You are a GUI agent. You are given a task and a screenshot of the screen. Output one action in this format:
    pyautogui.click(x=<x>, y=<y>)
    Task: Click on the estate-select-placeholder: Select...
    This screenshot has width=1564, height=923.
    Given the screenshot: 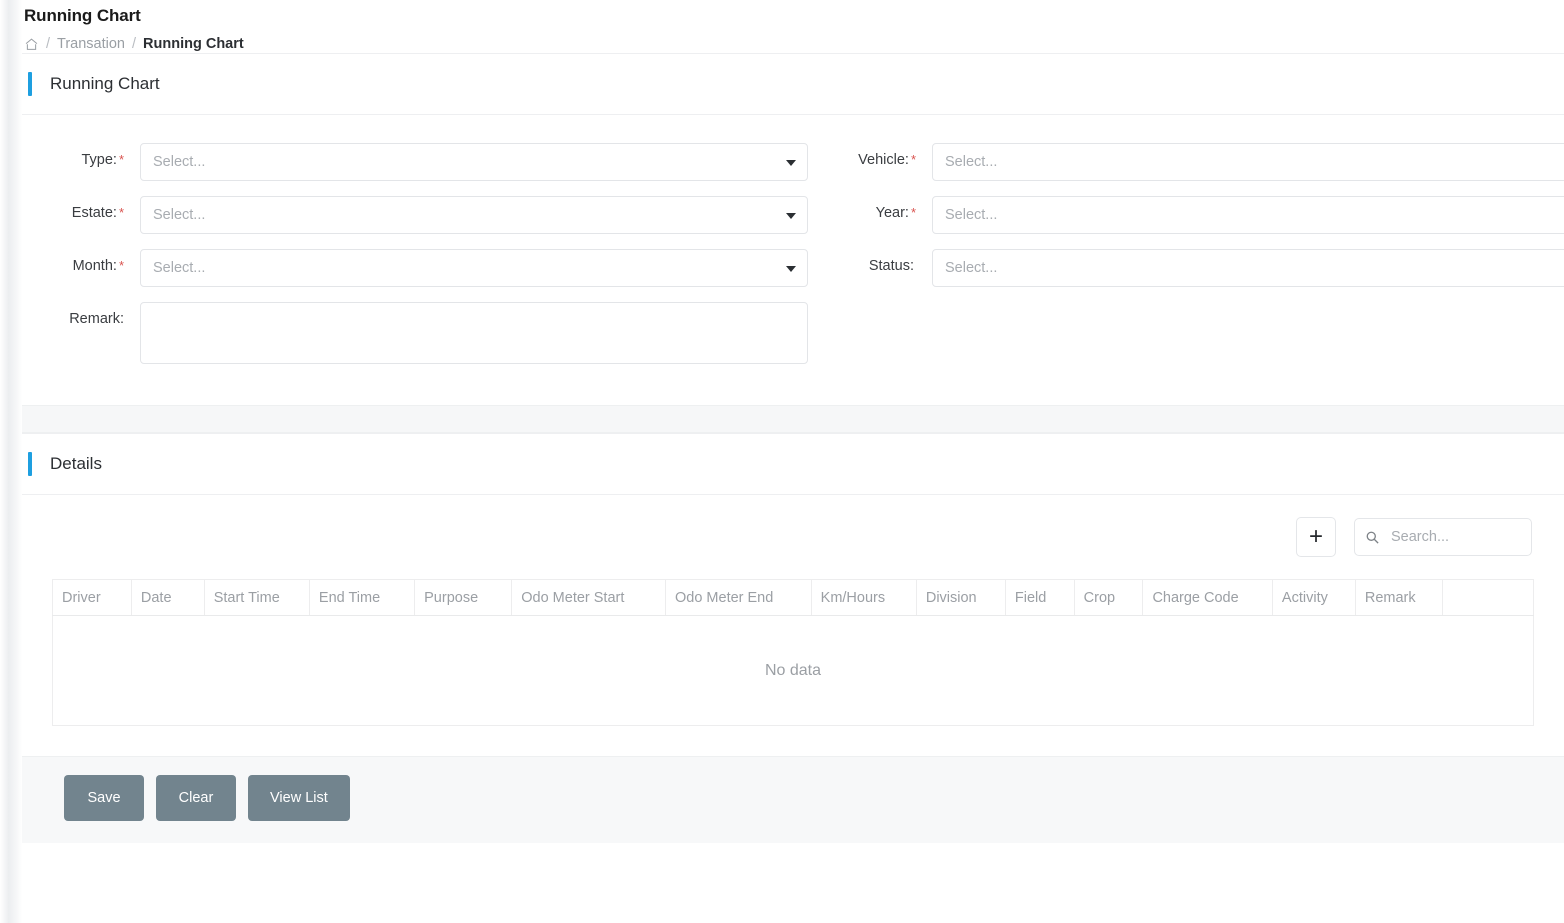 What is the action you would take?
    pyautogui.click(x=179, y=215)
    